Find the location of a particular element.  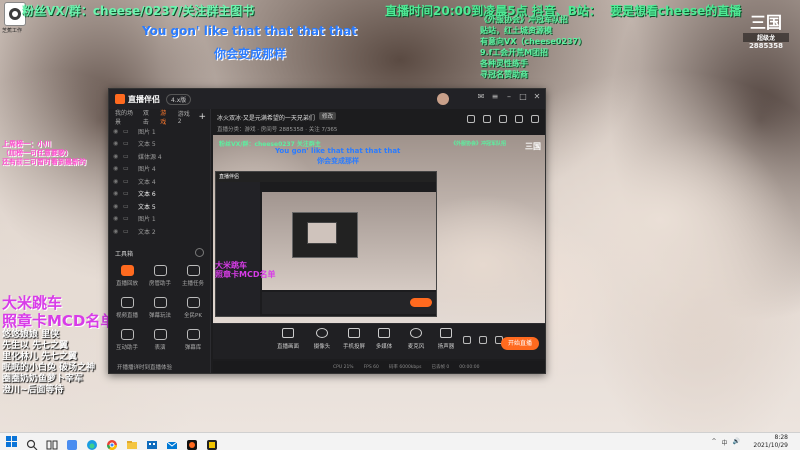

message-icon: ✉ is located at coordinates (481, 97).